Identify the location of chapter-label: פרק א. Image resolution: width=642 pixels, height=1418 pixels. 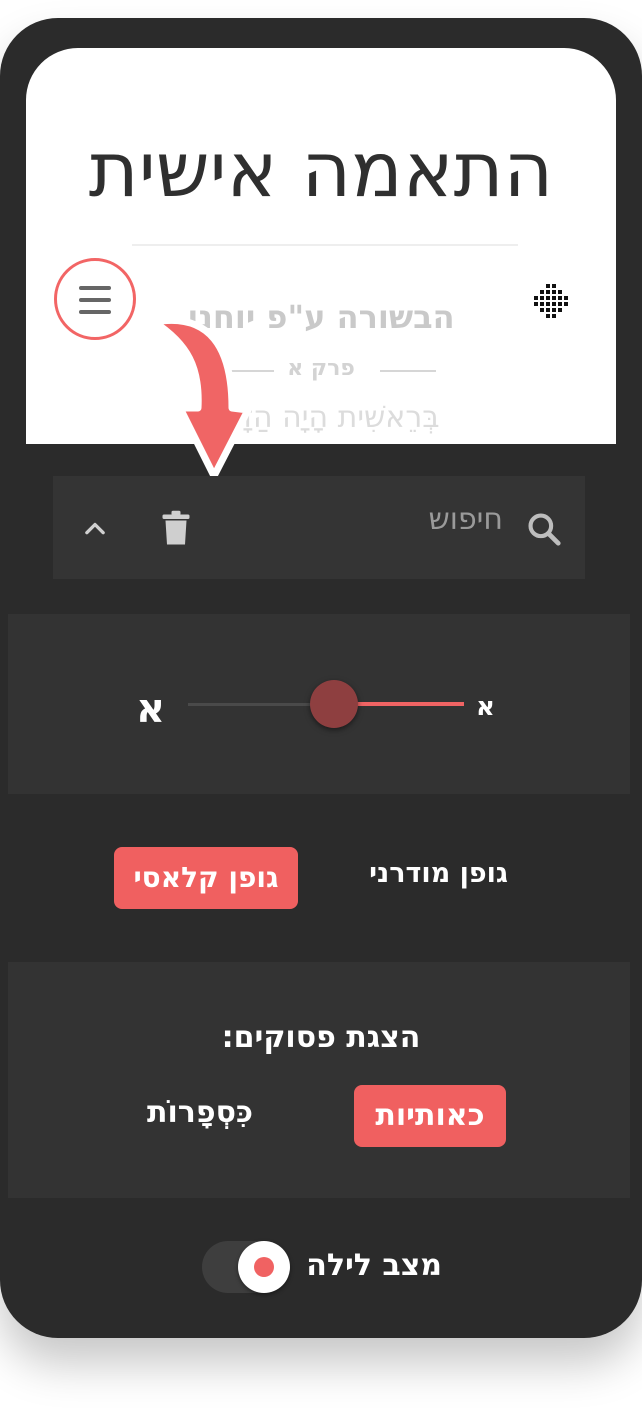
(321, 368).